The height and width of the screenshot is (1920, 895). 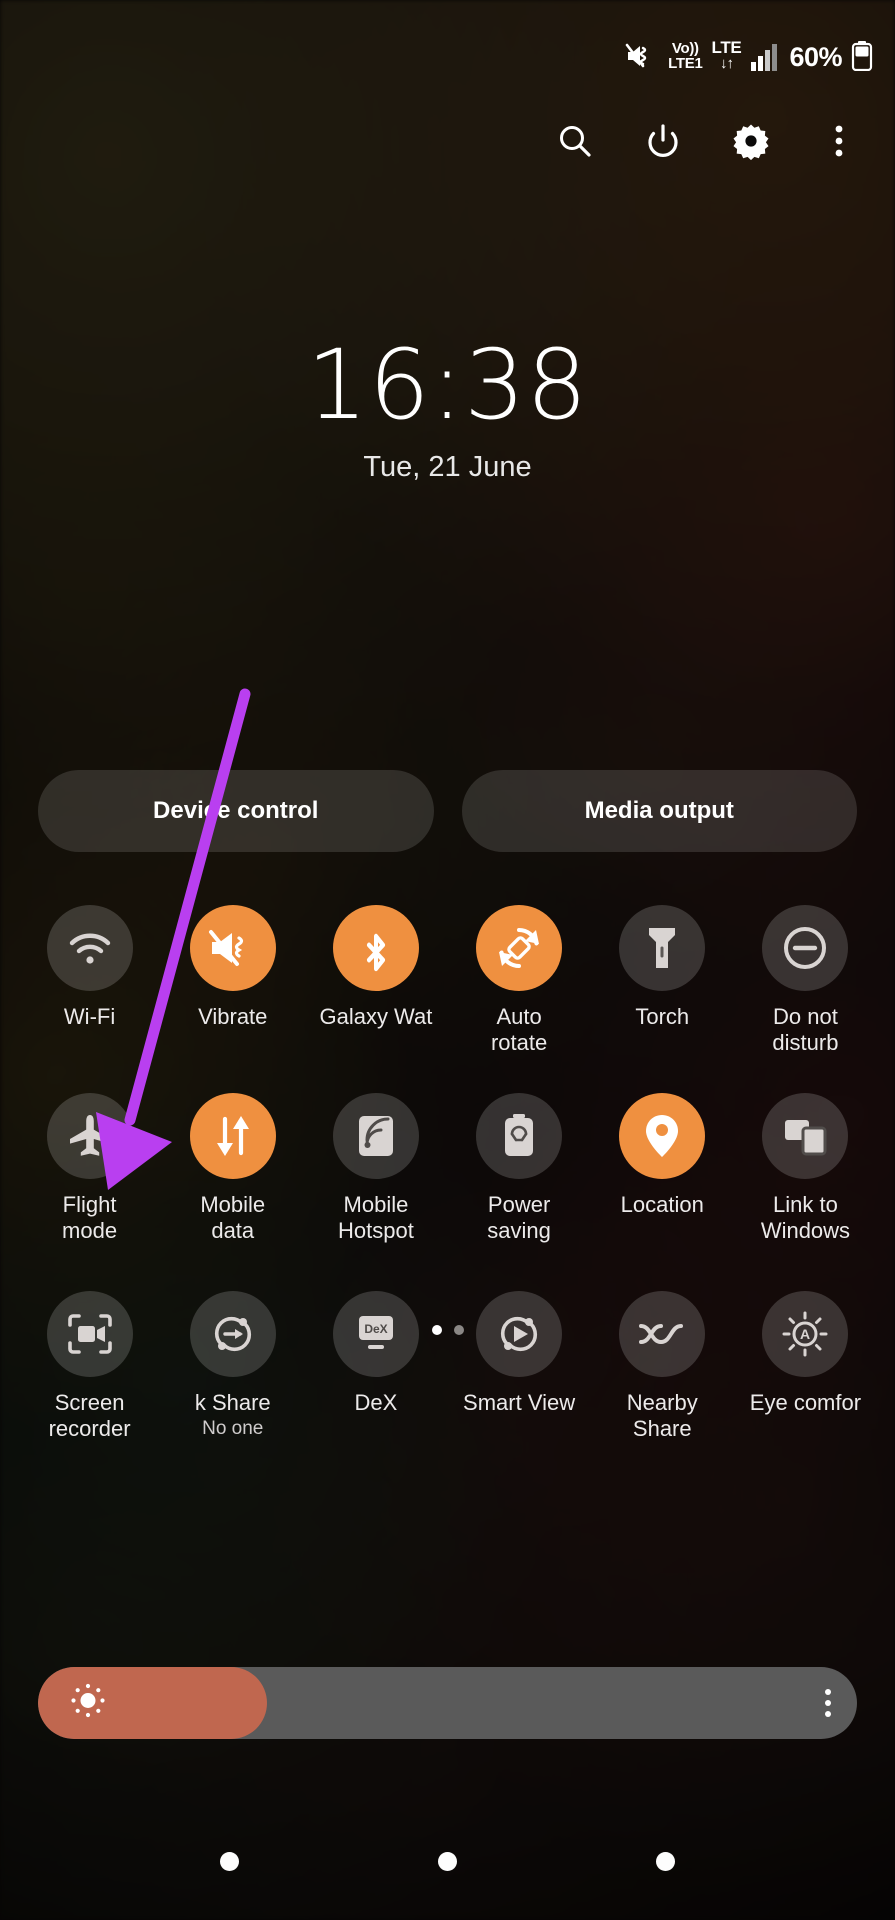 I want to click on quick-toggle-label: Mobile data, so click(x=233, y=1217).